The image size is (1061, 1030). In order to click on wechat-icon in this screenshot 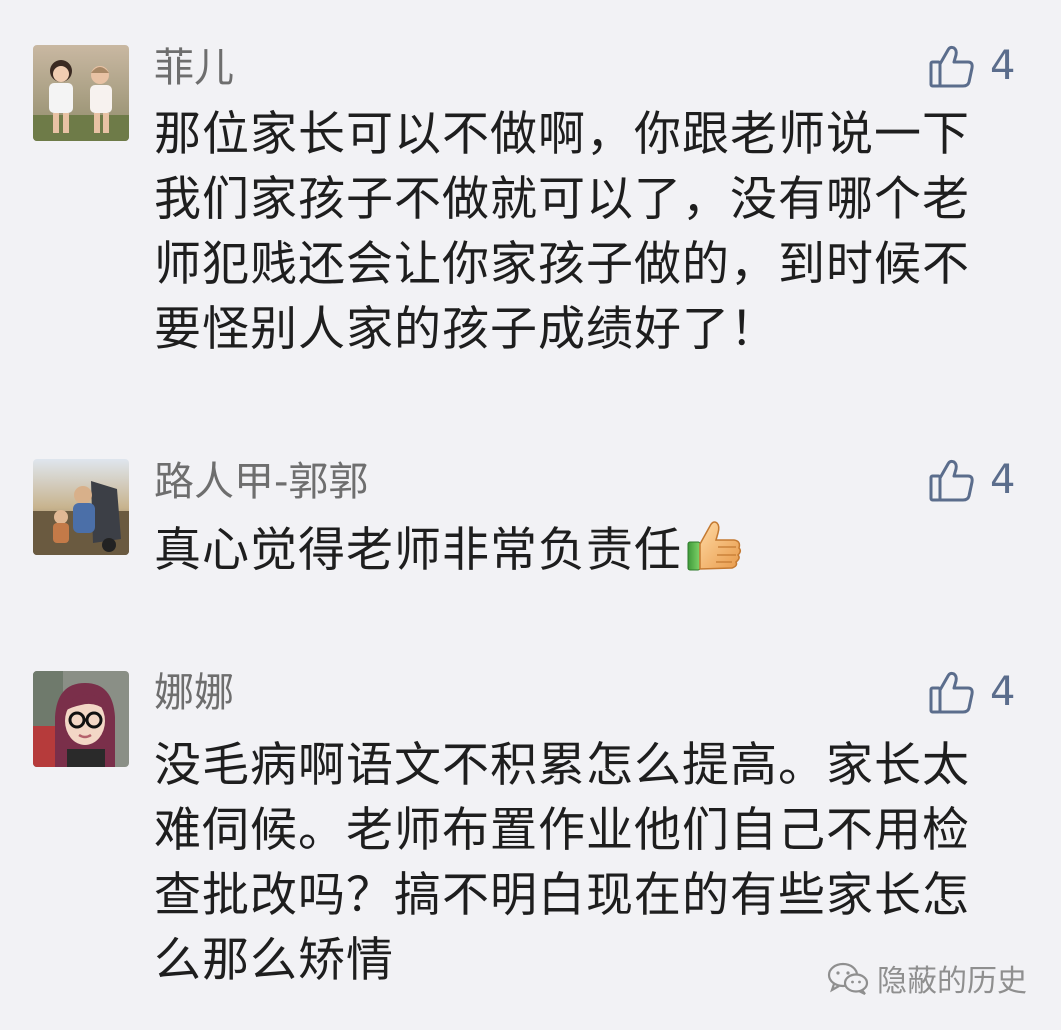, I will do `click(852, 978)`.